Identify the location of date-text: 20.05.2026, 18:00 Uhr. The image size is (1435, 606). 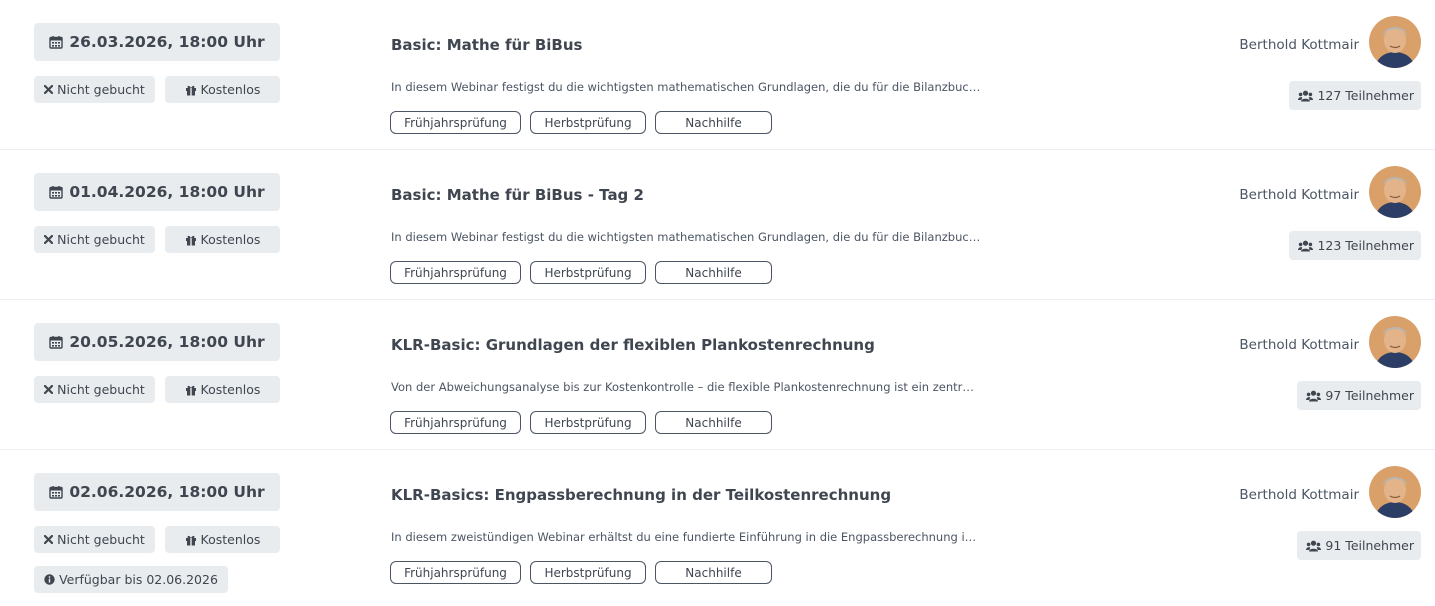
(167, 342).